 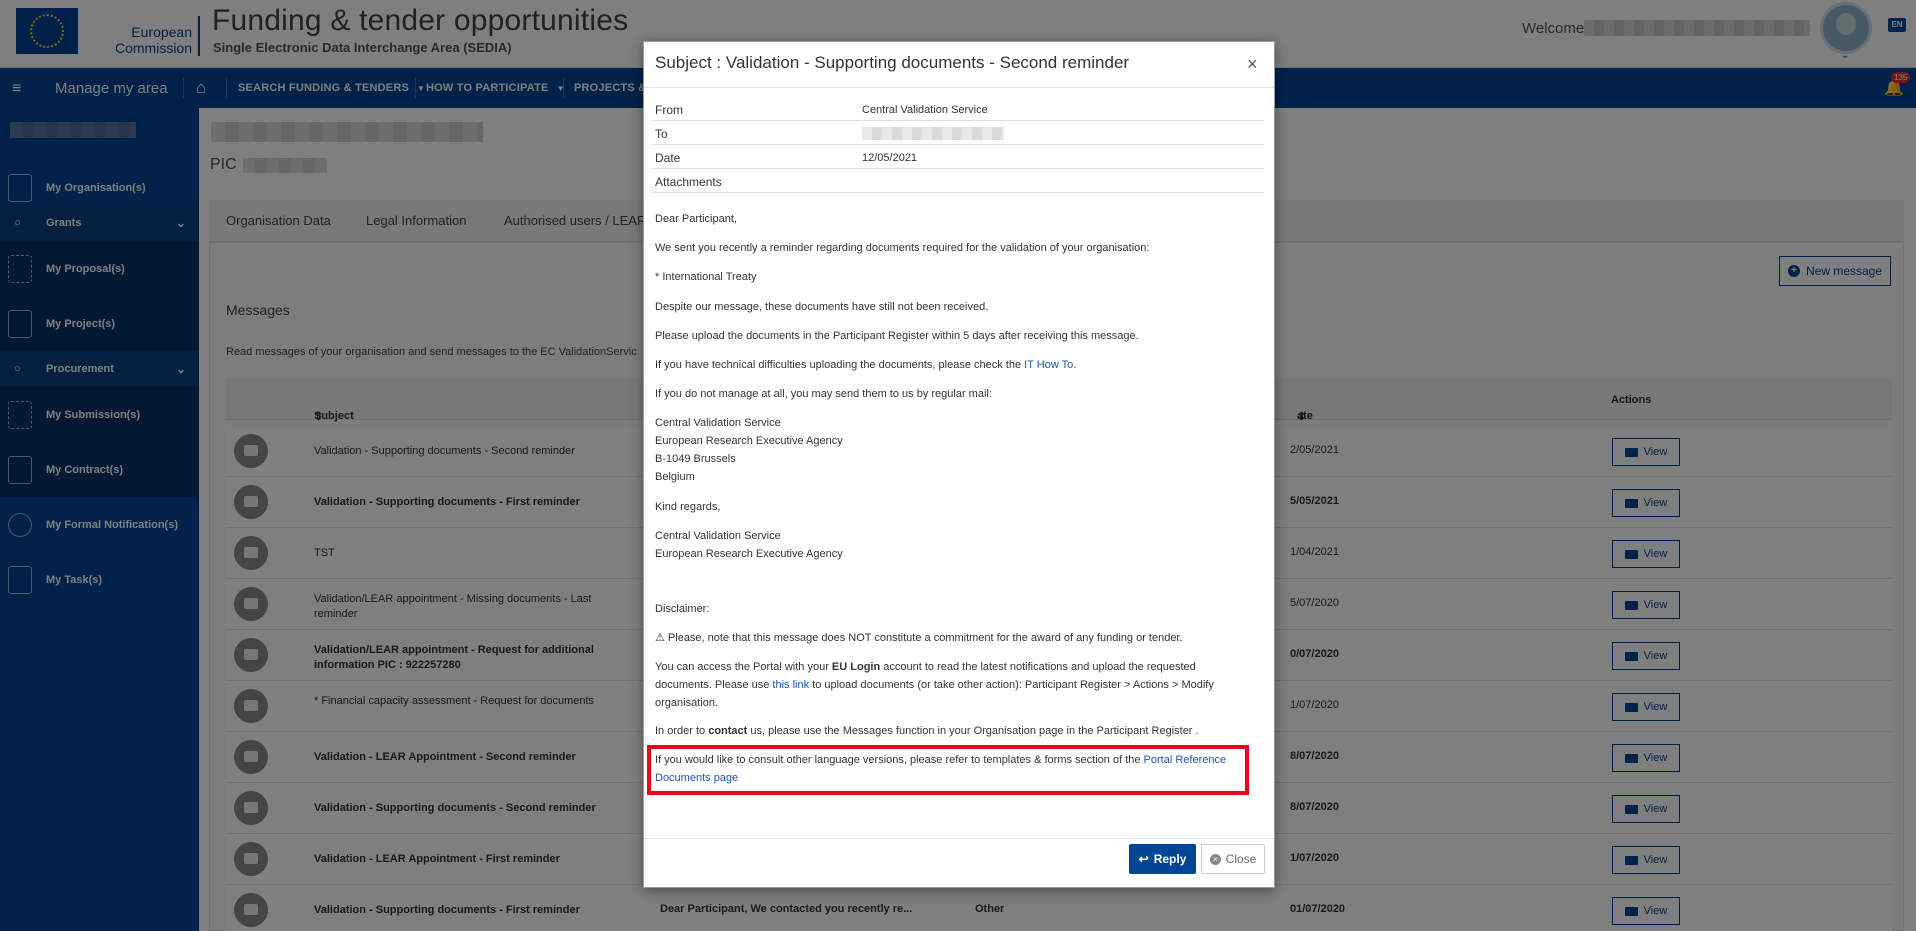 What do you see at coordinates (1170, 859) in the screenshot?
I see `reply-label: Reply` at bounding box center [1170, 859].